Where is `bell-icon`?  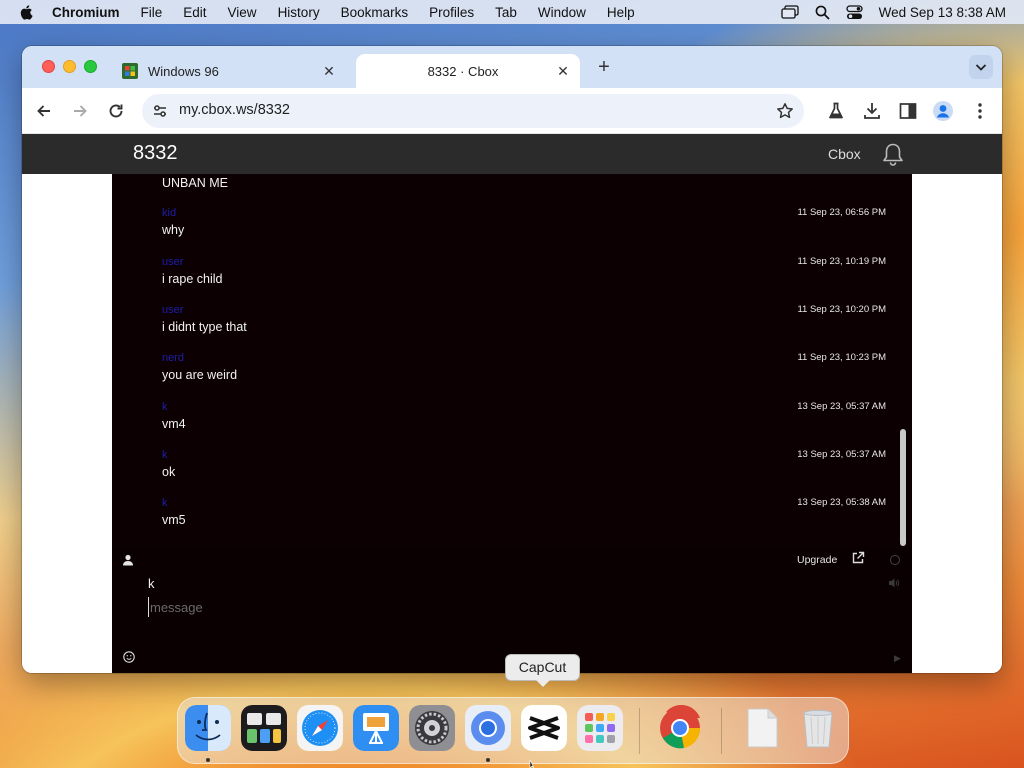 bell-icon is located at coordinates (893, 154).